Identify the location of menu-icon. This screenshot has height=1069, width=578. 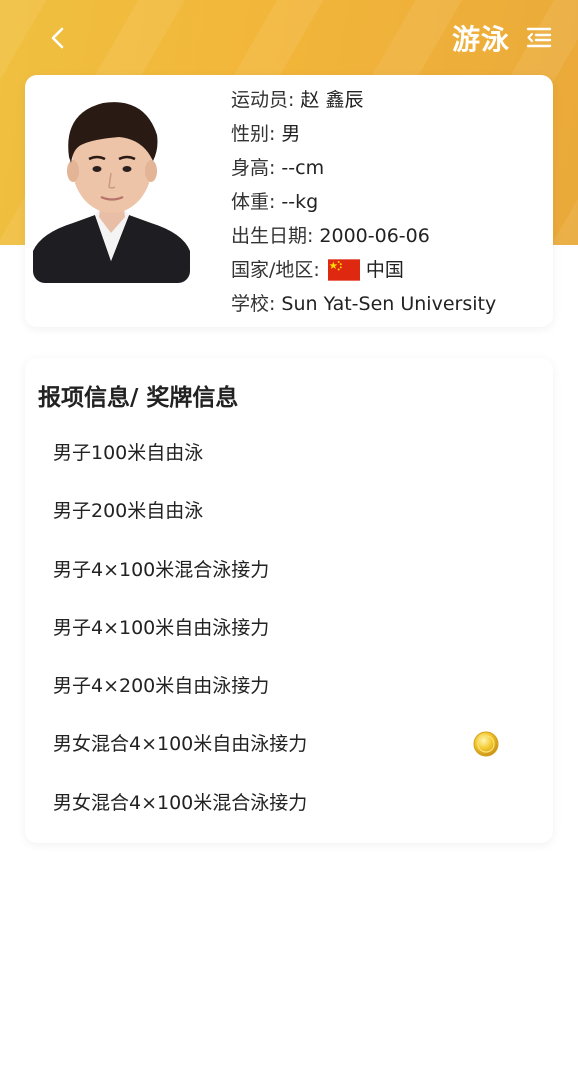
(539, 37).